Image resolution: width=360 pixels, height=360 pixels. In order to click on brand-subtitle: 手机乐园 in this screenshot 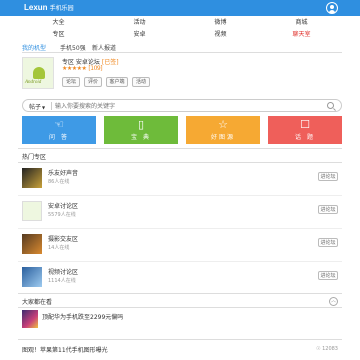, I will do `click(61, 9)`.